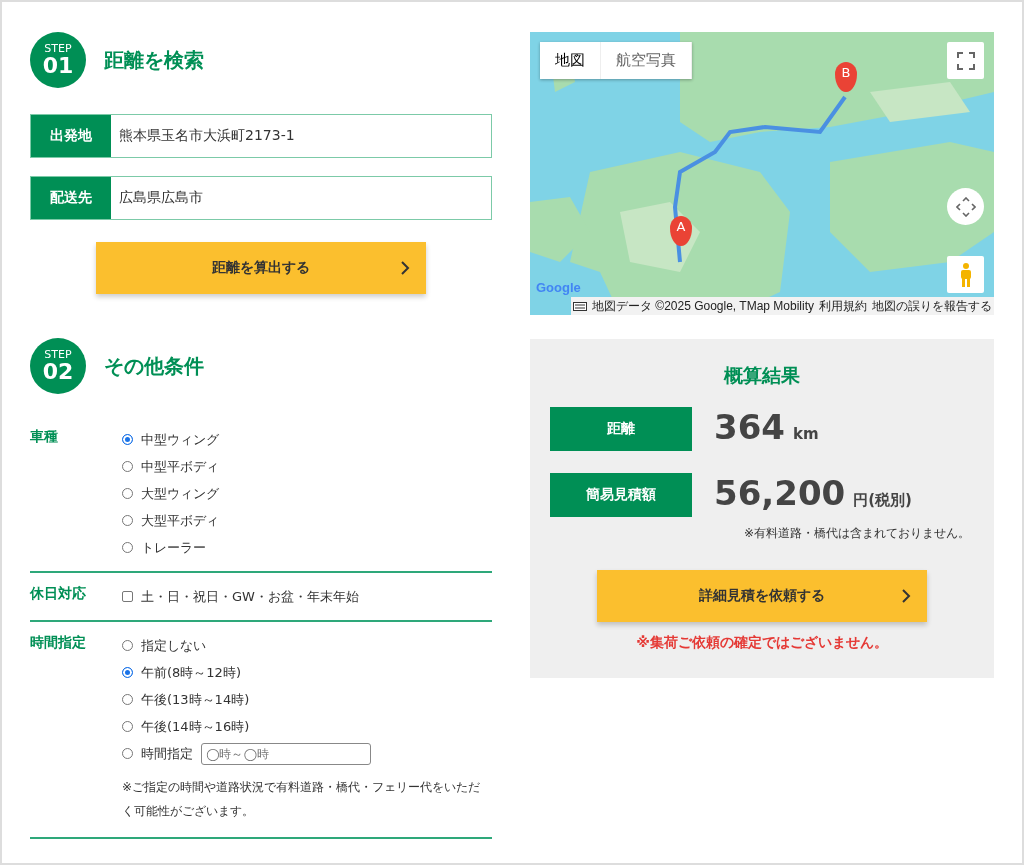  I want to click on option-label: 時間指定, so click(167, 753).